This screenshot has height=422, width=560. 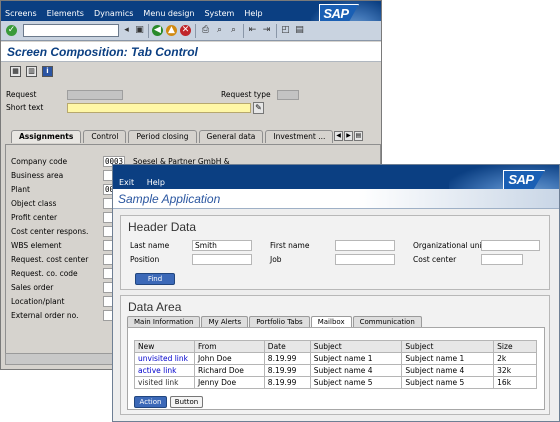 What do you see at coordinates (336, 177) in the screenshot?
I see `web-top-bar: Exit Help SAP` at bounding box center [336, 177].